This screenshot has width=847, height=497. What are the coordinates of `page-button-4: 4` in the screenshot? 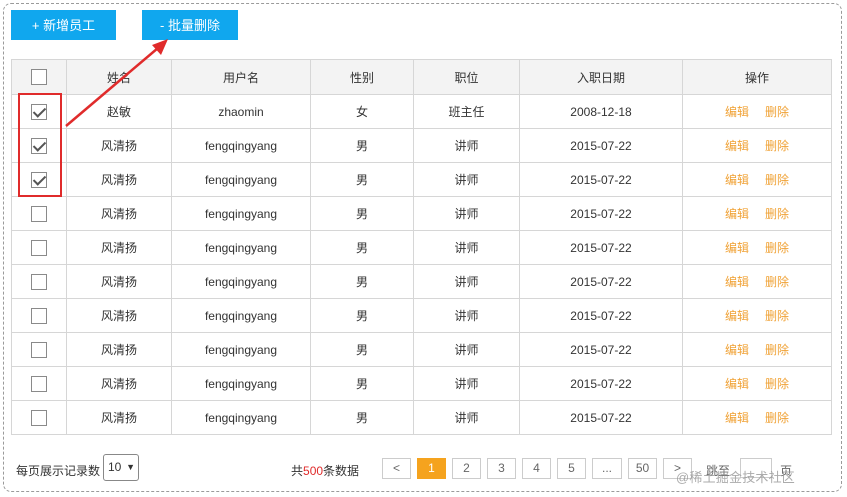 It's located at (536, 468).